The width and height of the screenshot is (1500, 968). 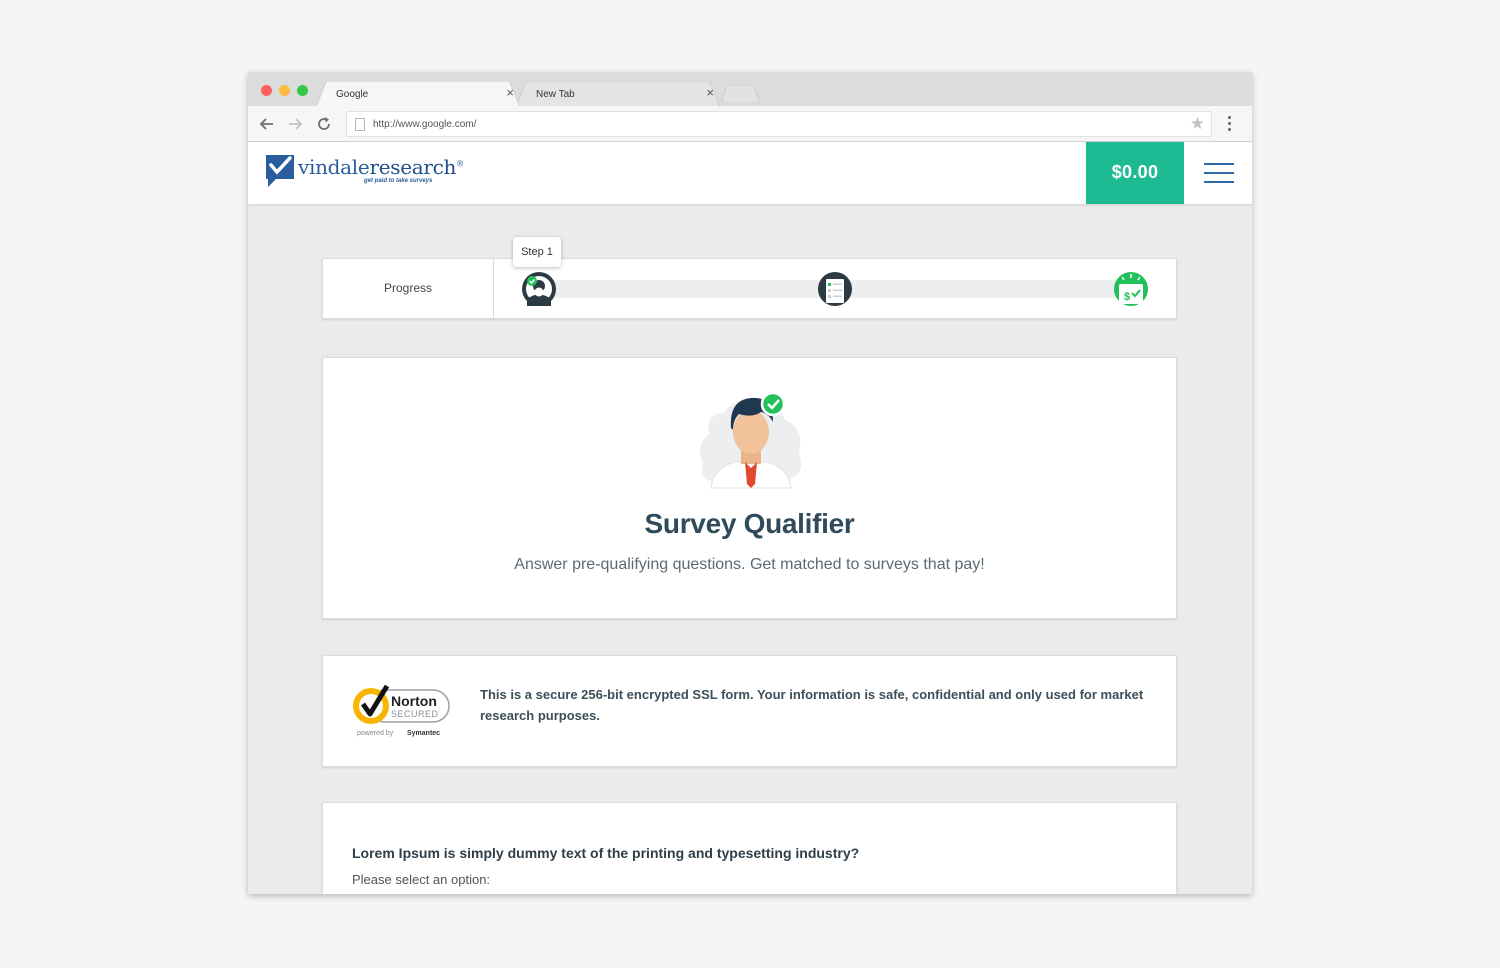 What do you see at coordinates (618, 94) in the screenshot?
I see `tab-new-tab: New Tab ×` at bounding box center [618, 94].